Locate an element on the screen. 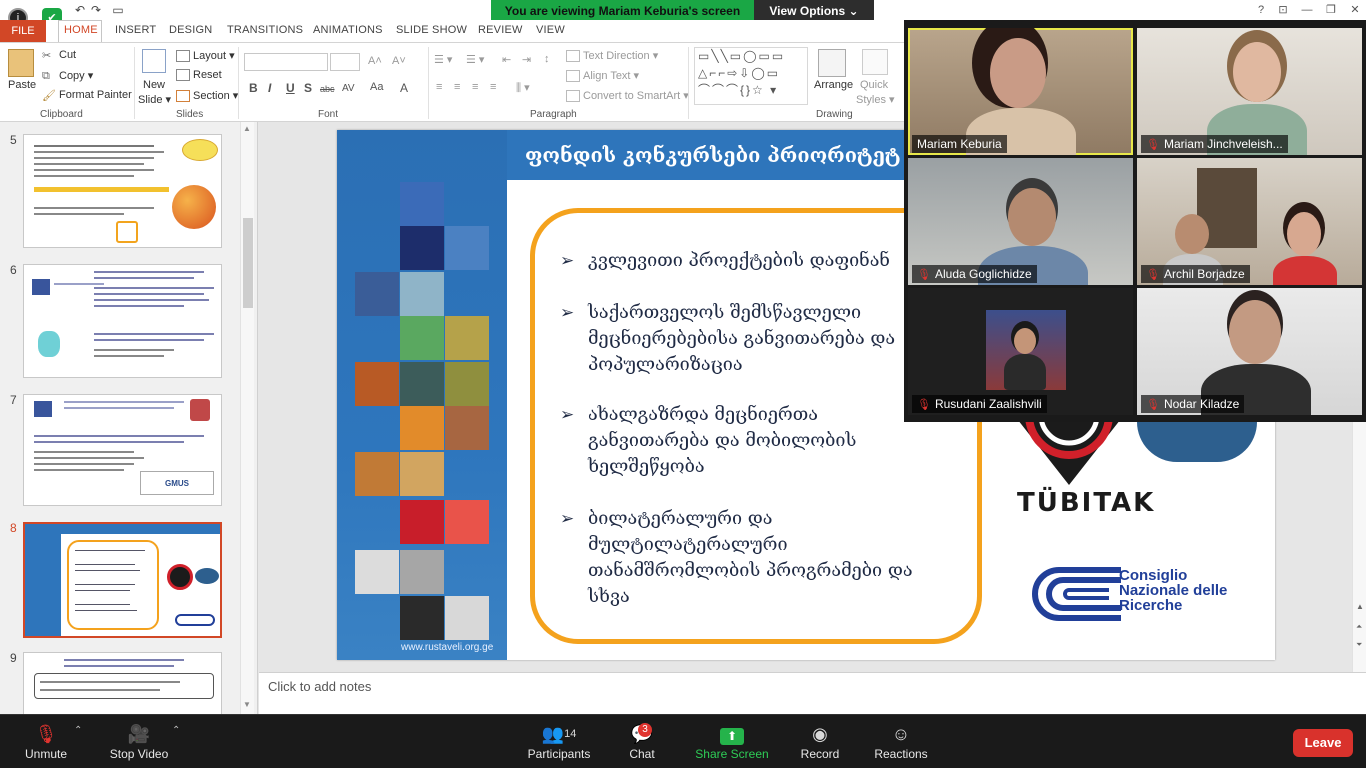 This screenshot has width=1366, height=768. shadow-button: S is located at coordinates (308, 88).